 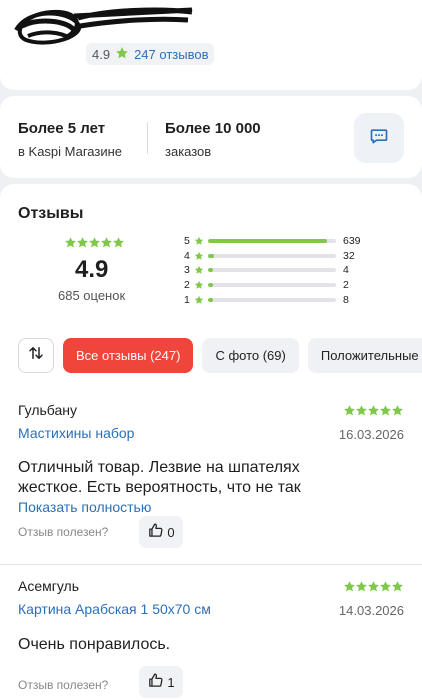 I want to click on show-more-link: Показать полностью, so click(x=84, y=507).